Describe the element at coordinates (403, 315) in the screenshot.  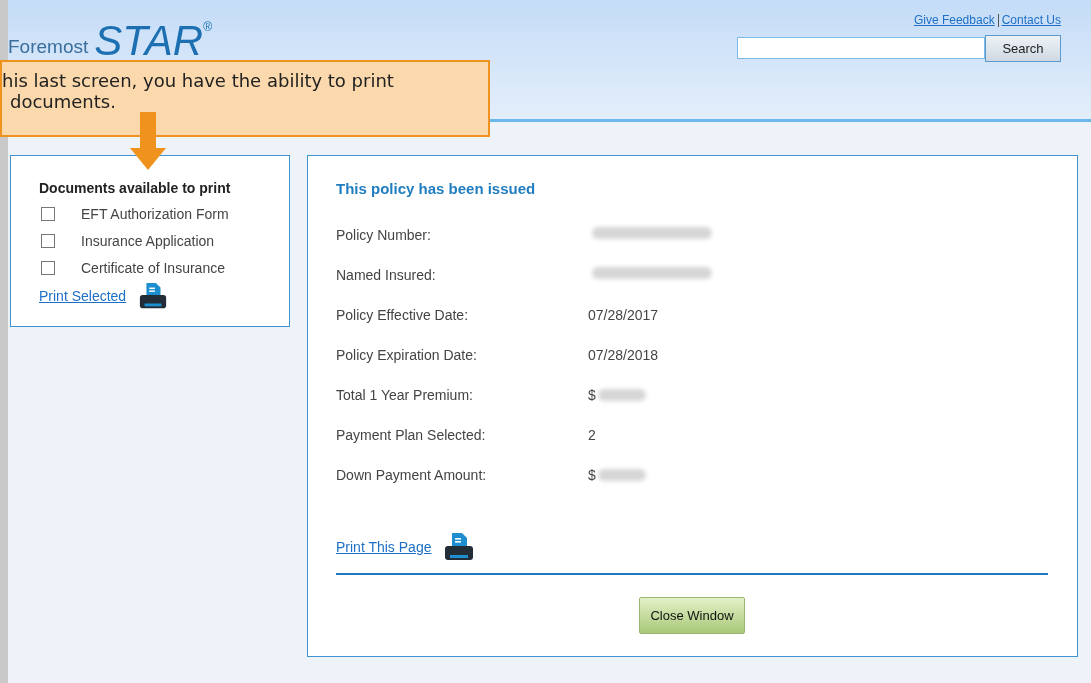
I see `field-label: Policy Effective Date:` at that location.